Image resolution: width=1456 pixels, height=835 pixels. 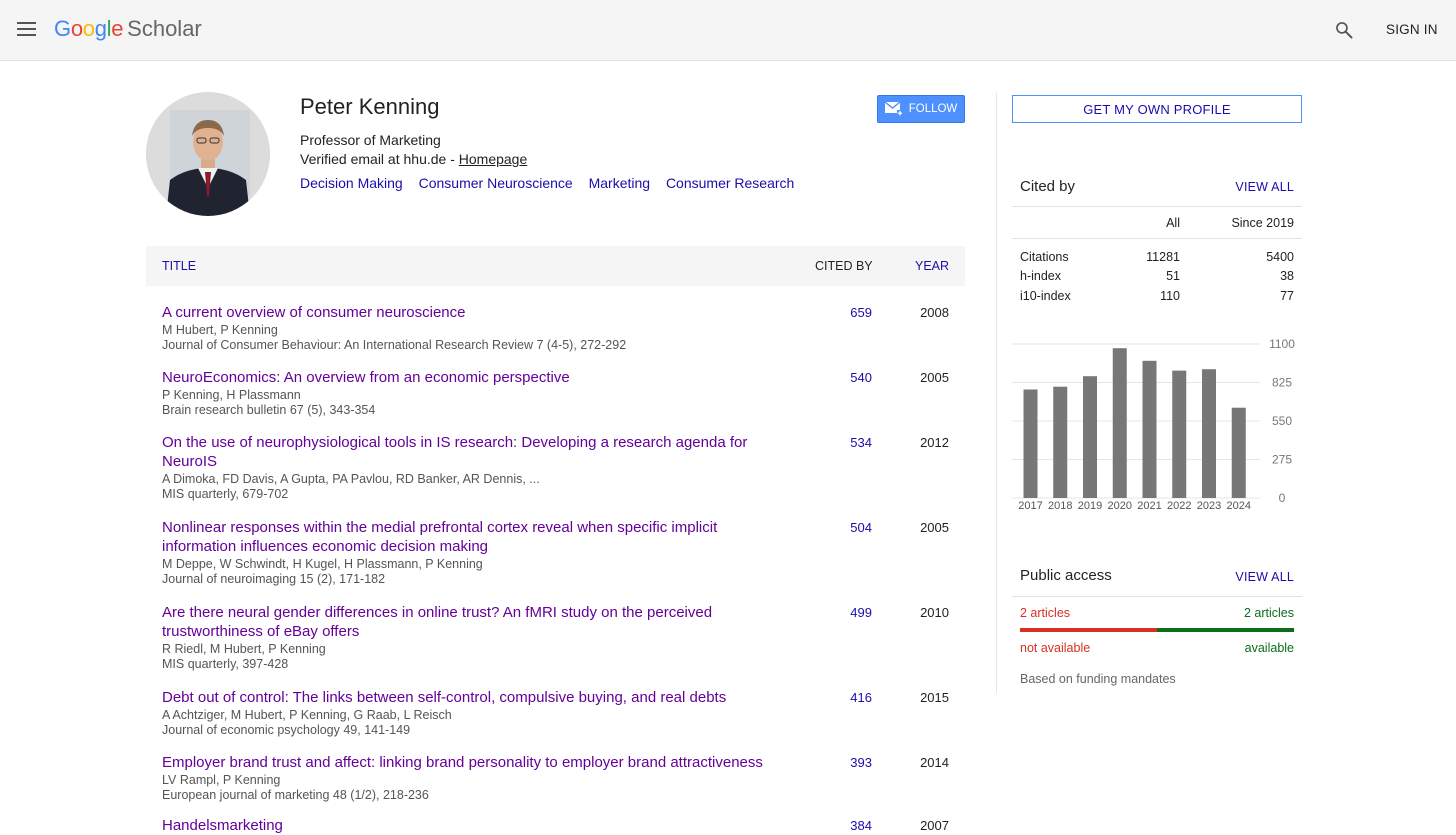 I want to click on articles-table-header: TITLE CITED BY YEAR, so click(x=555, y=266).